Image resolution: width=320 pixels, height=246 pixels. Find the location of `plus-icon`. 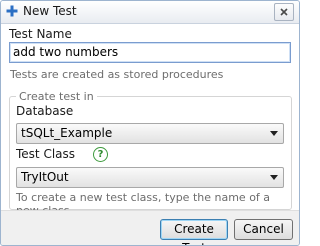

plus-icon is located at coordinates (12, 11).